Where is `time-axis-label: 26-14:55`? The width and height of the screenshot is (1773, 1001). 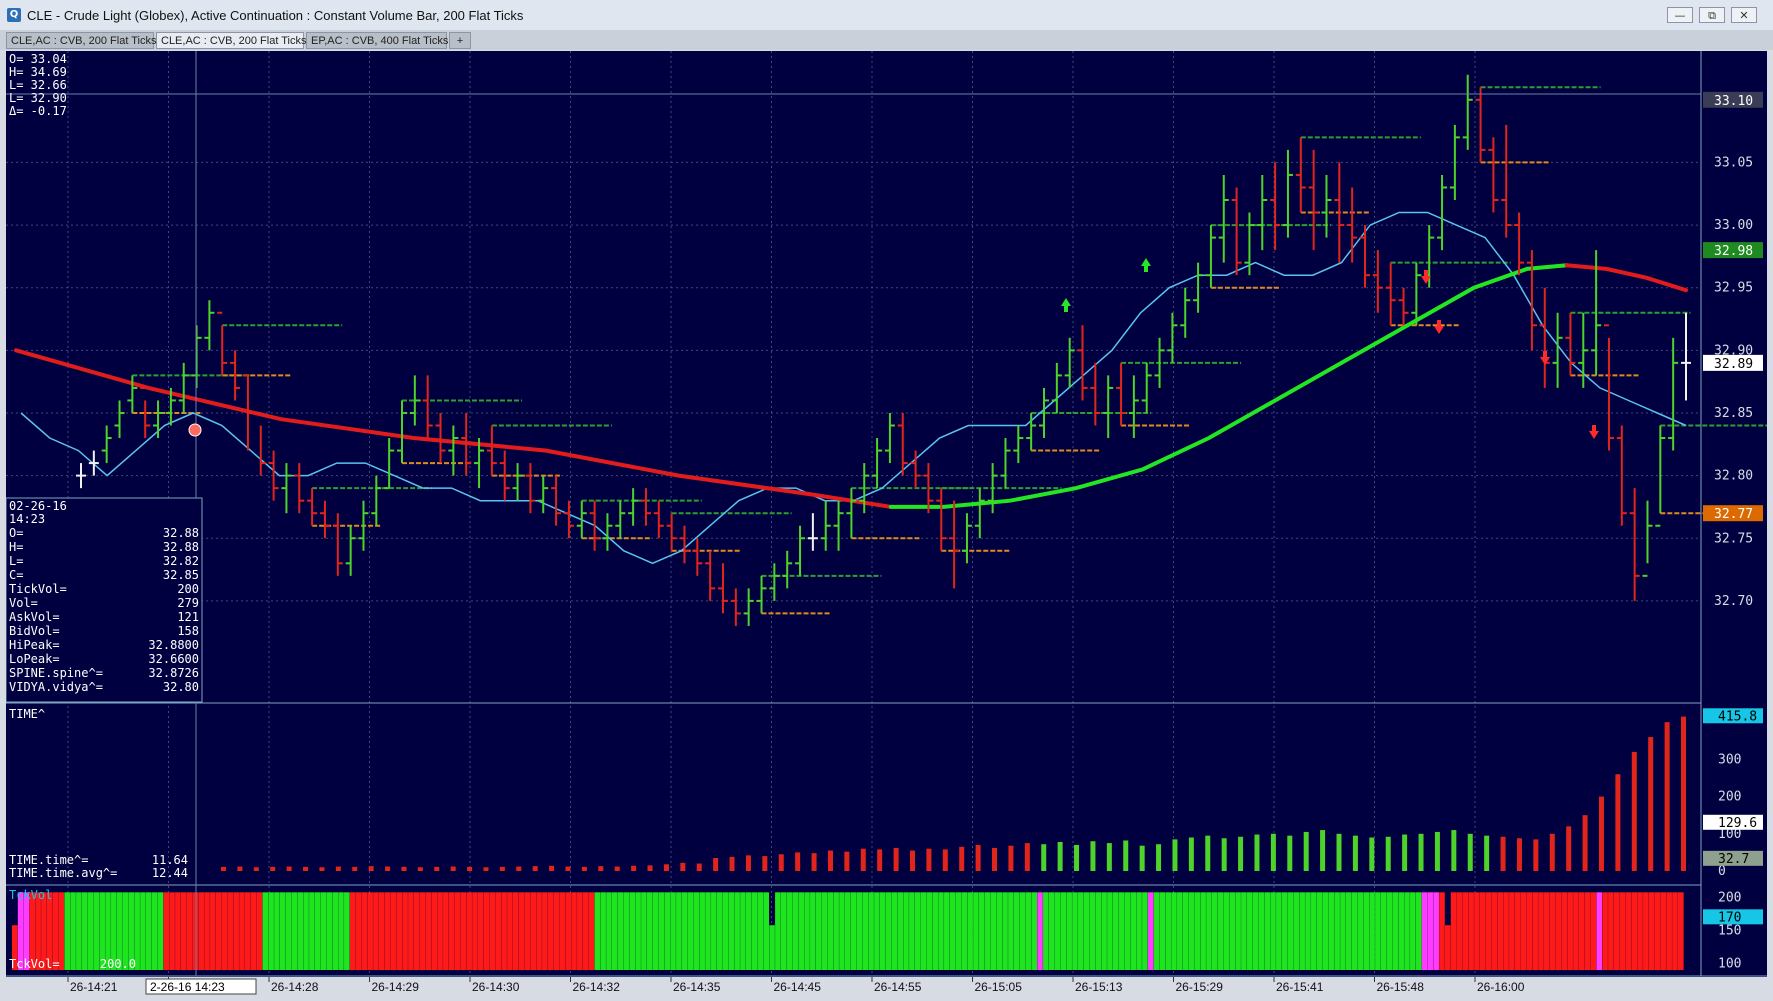 time-axis-label: 26-14:55 is located at coordinates (898, 987).